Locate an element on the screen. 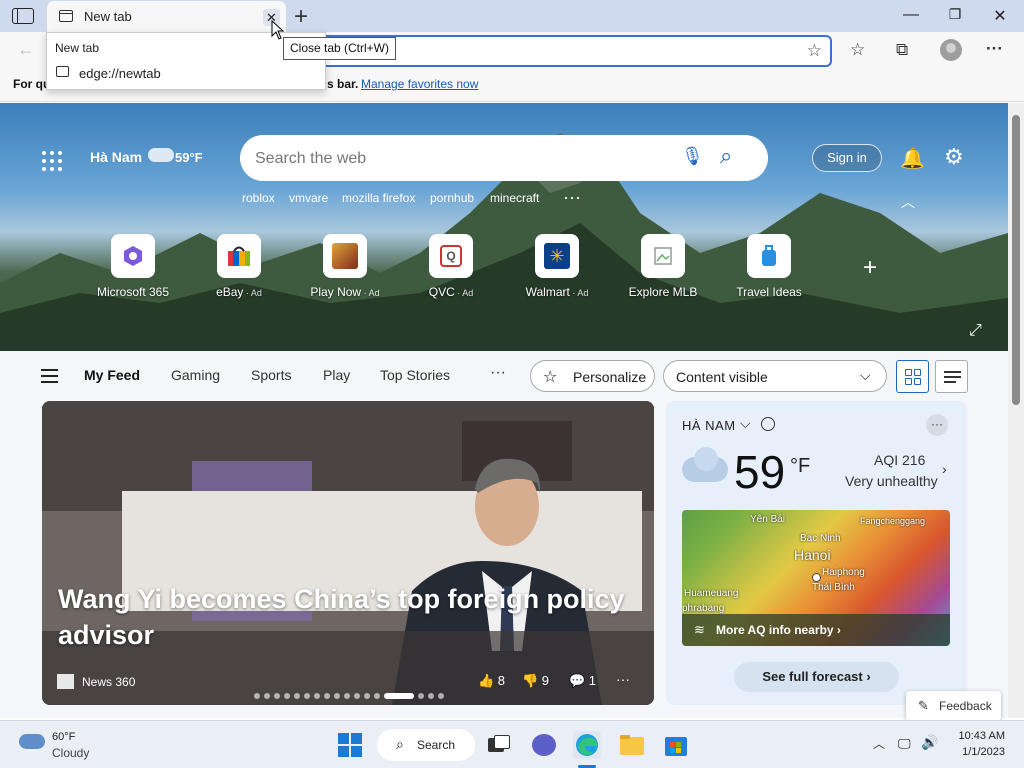 The height and width of the screenshot is (768, 1024). map-footer: ≋ More AQ info nearby › is located at coordinates (816, 630).